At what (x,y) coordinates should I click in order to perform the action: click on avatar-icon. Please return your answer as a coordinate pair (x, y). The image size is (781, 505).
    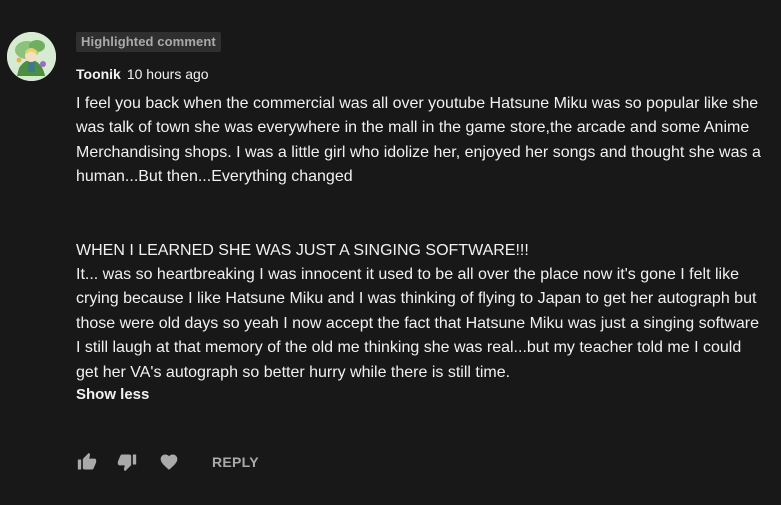
    Looking at the image, I should click on (31, 56).